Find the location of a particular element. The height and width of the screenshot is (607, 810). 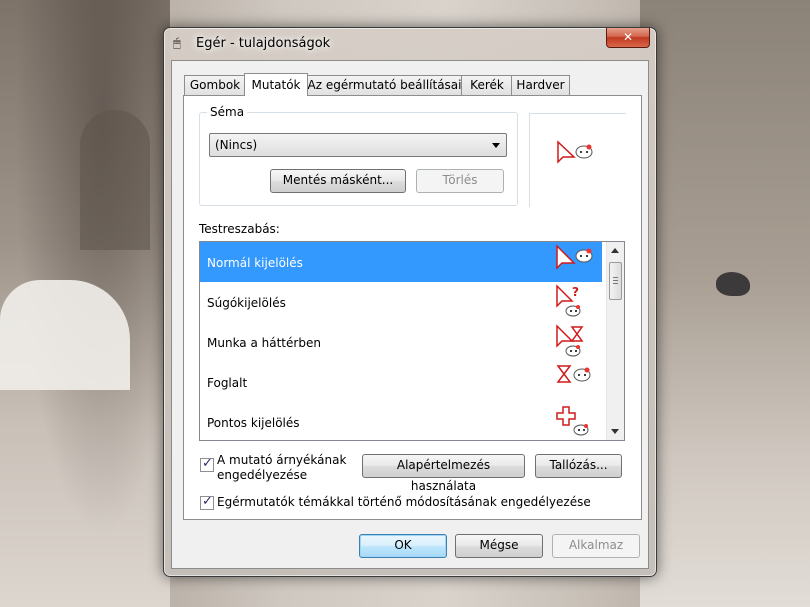

chevron-down-icon is located at coordinates (496, 145).